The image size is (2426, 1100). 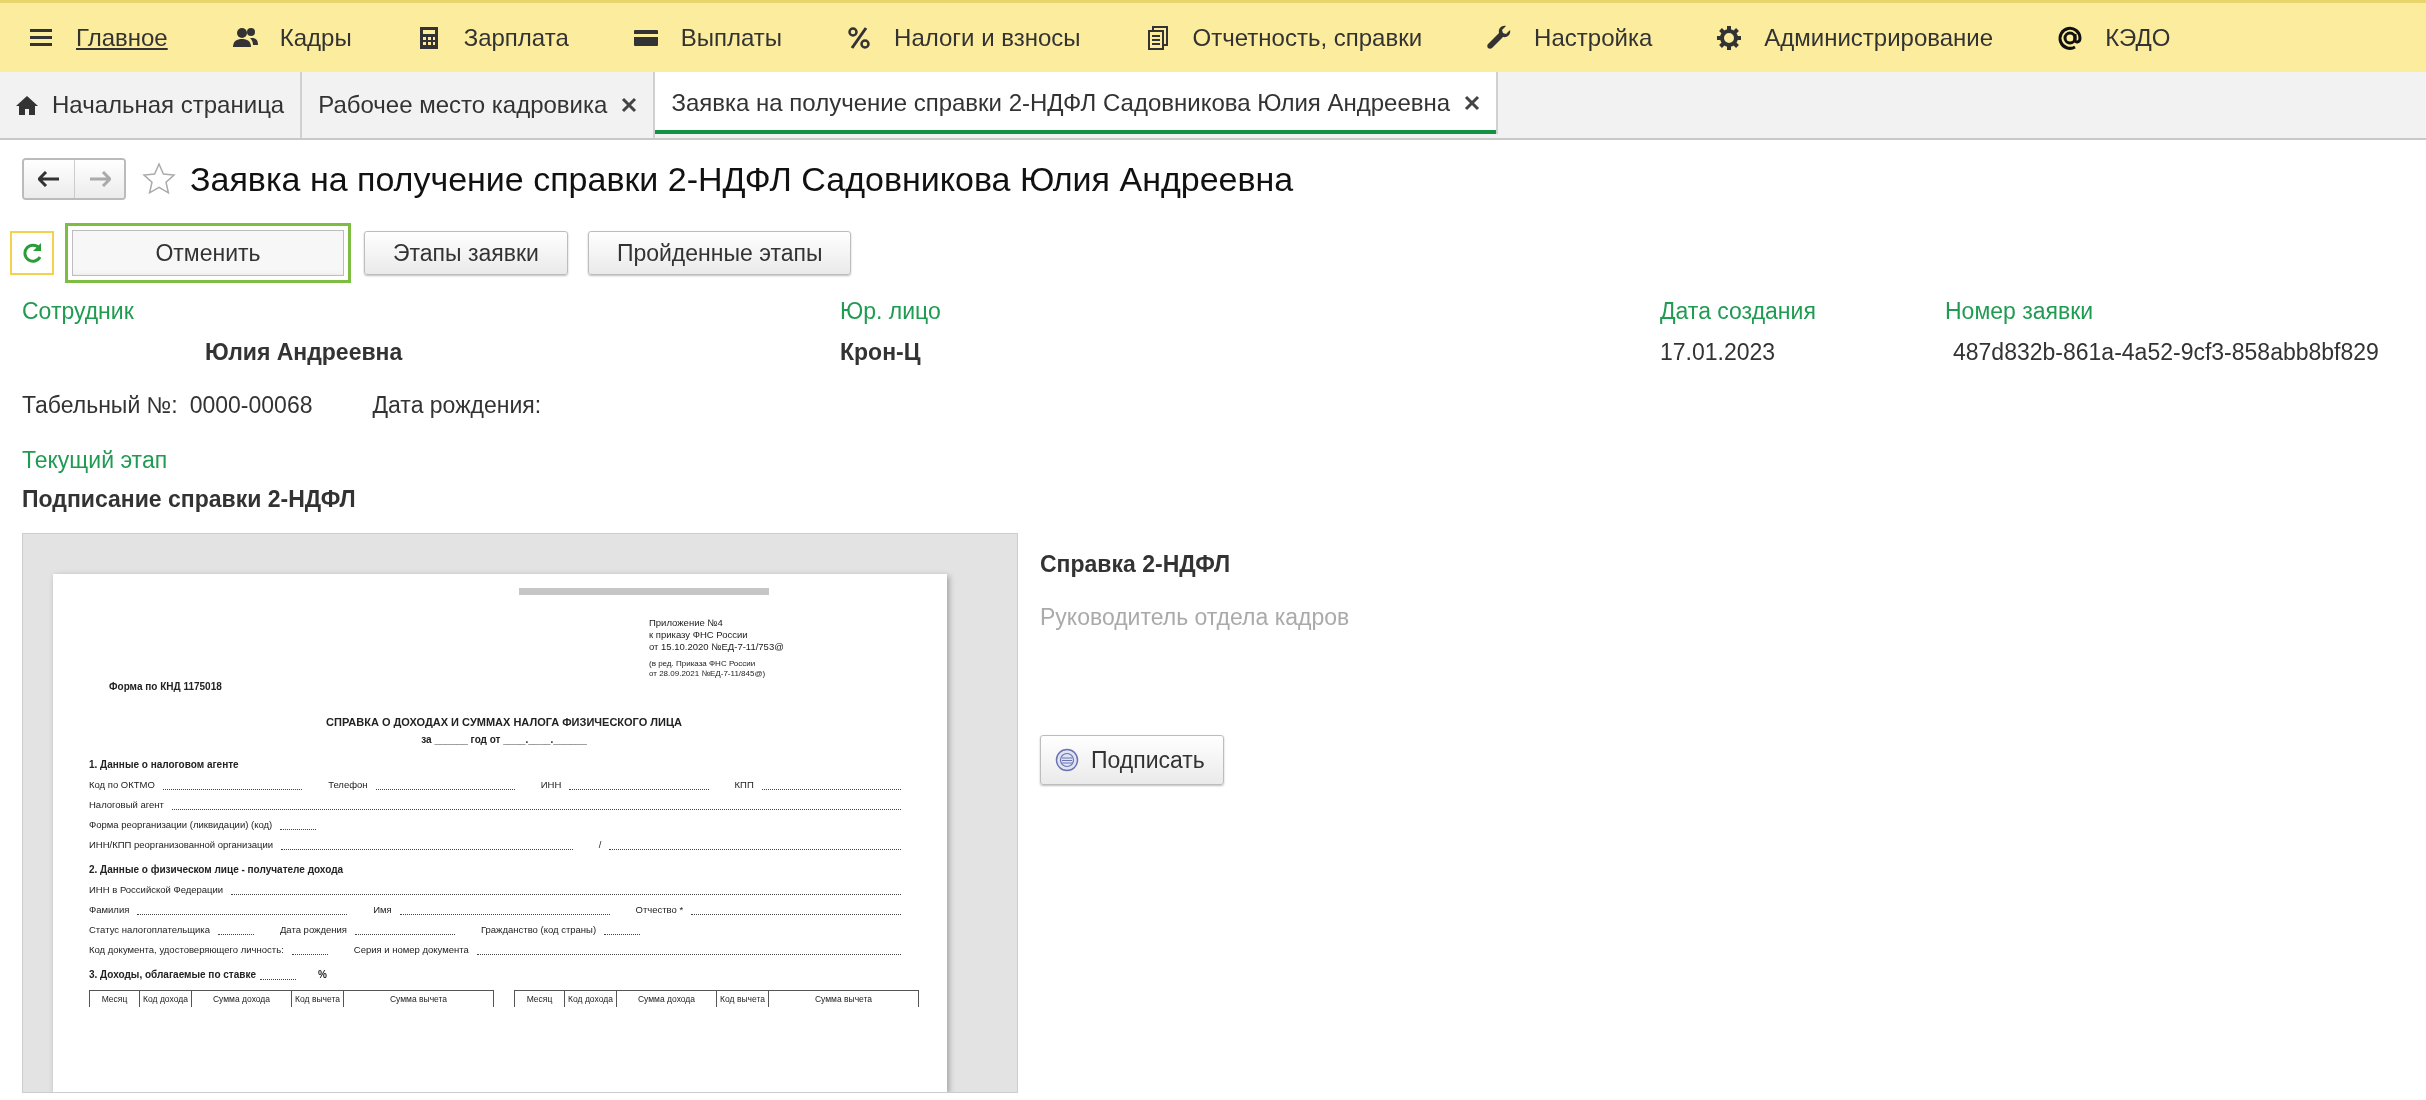 I want to click on period-line: за ______ год от ____.____.______, so click(x=504, y=739).